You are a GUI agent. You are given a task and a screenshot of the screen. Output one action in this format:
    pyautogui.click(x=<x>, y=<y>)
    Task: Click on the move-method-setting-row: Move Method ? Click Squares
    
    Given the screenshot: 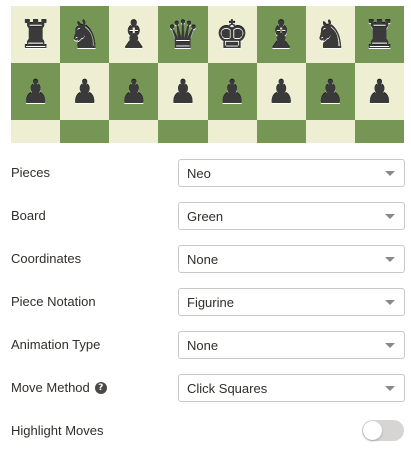 What is the action you would take?
    pyautogui.click(x=208, y=389)
    